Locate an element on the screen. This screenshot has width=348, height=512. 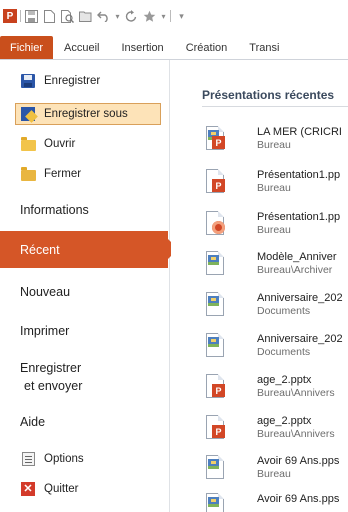
nav-options: Options is located at coordinates (84, 459).